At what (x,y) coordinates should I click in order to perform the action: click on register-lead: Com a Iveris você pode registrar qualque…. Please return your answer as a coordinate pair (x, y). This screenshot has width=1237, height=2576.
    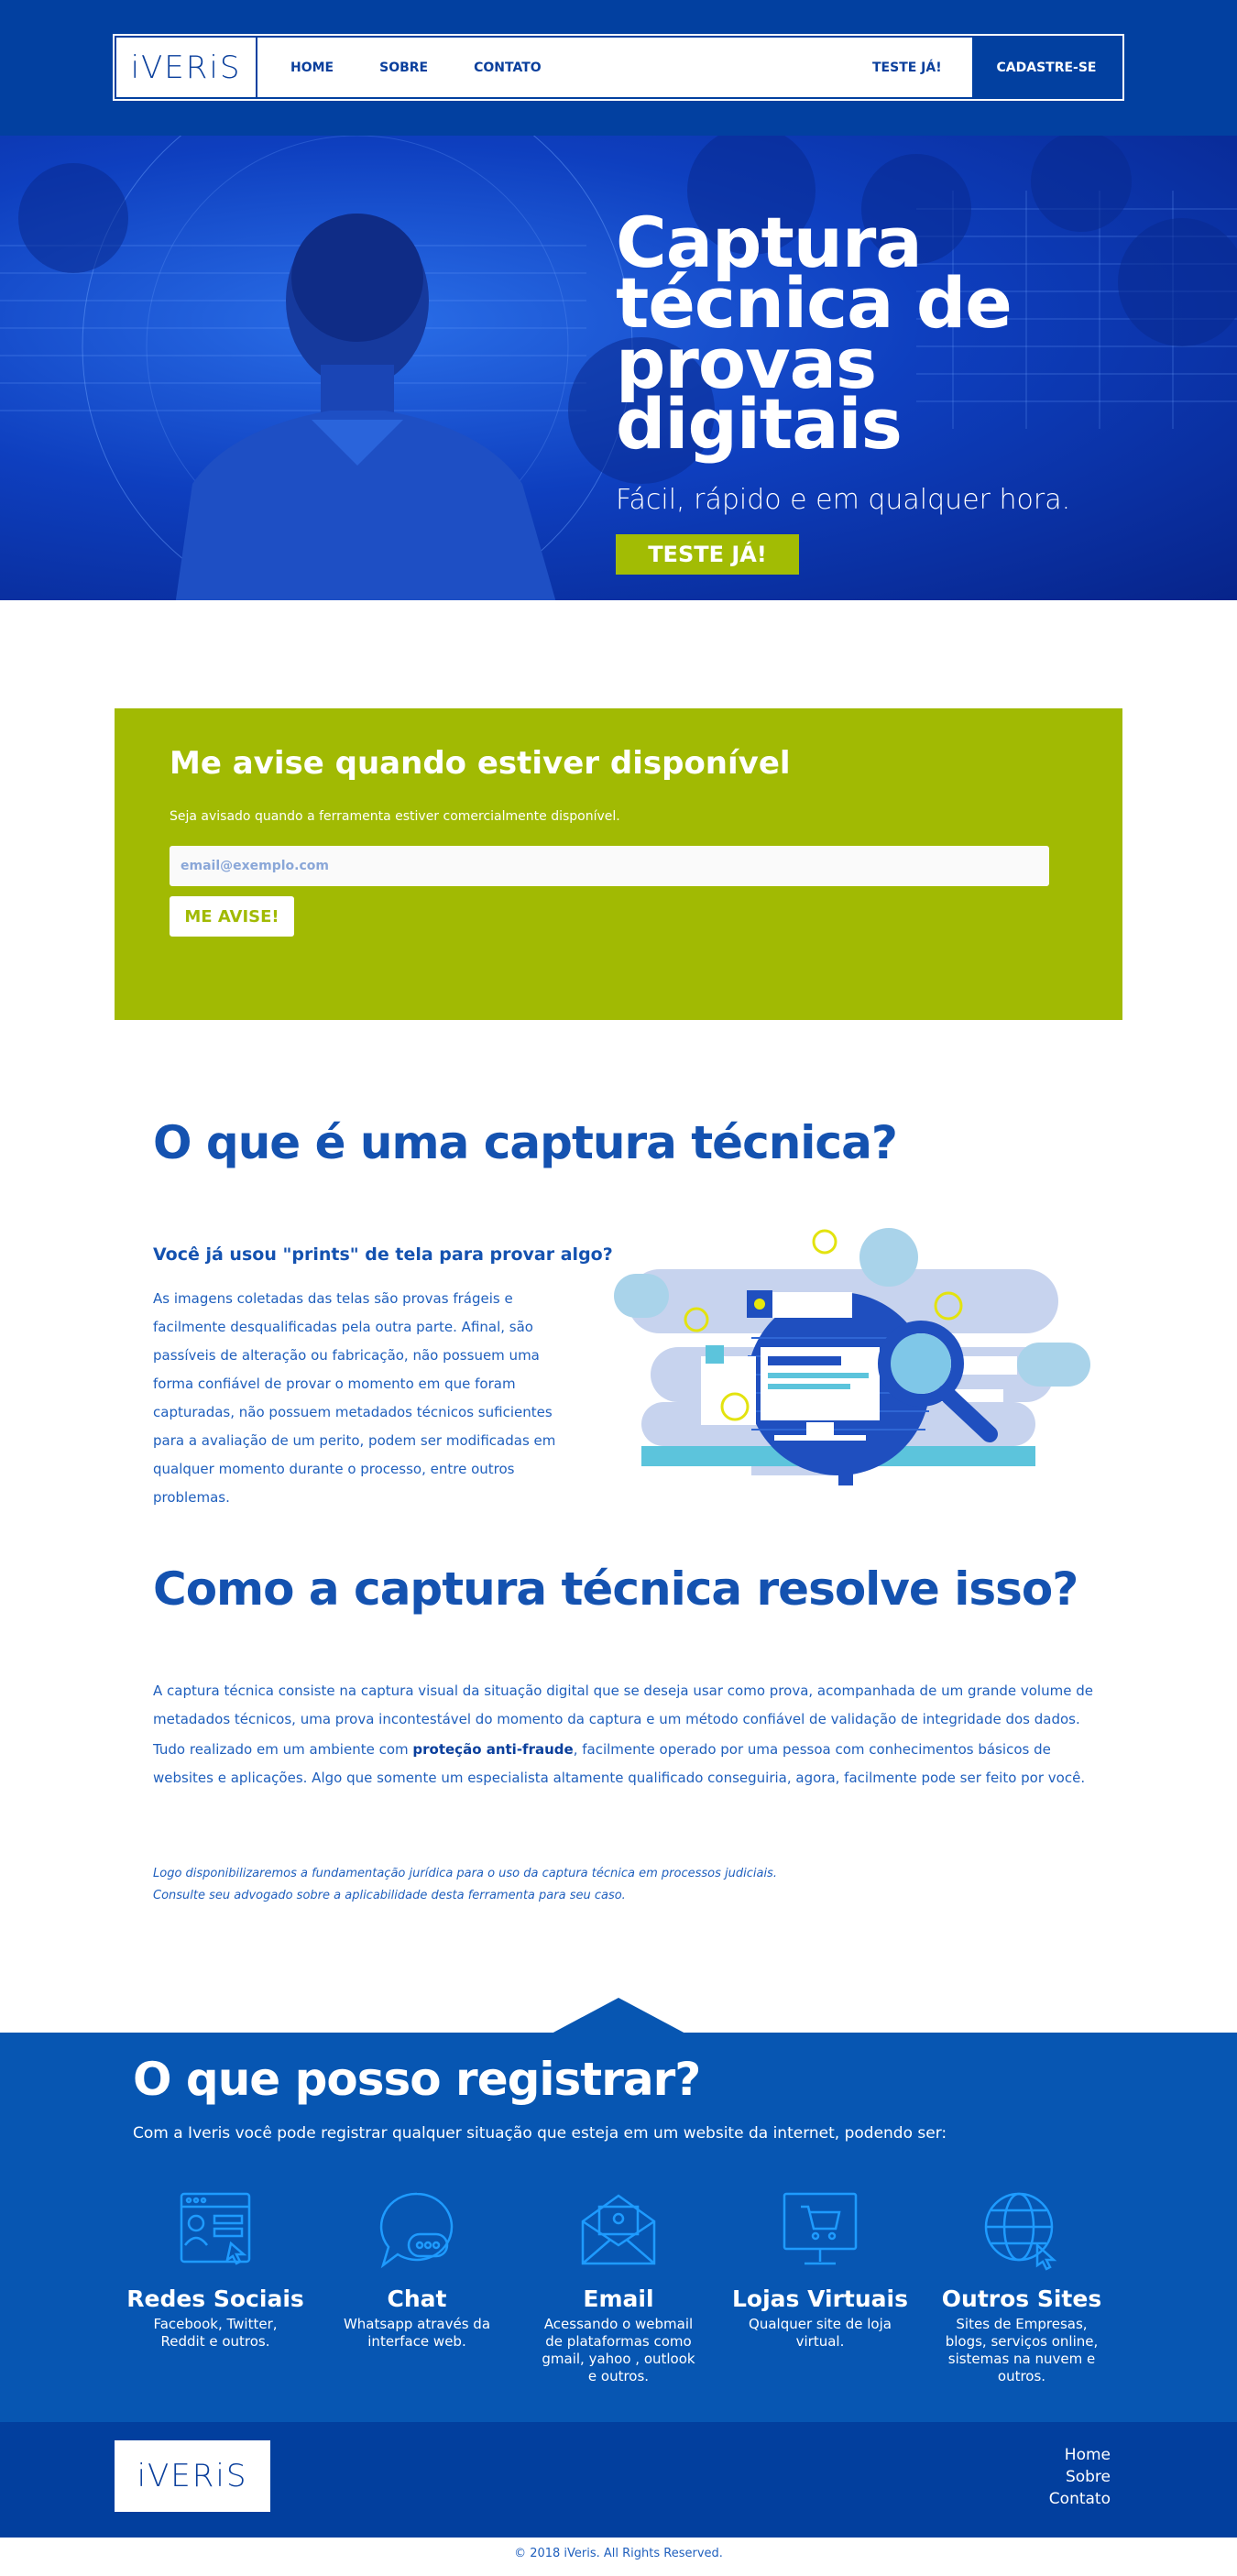
    Looking at the image, I should click on (540, 2133).